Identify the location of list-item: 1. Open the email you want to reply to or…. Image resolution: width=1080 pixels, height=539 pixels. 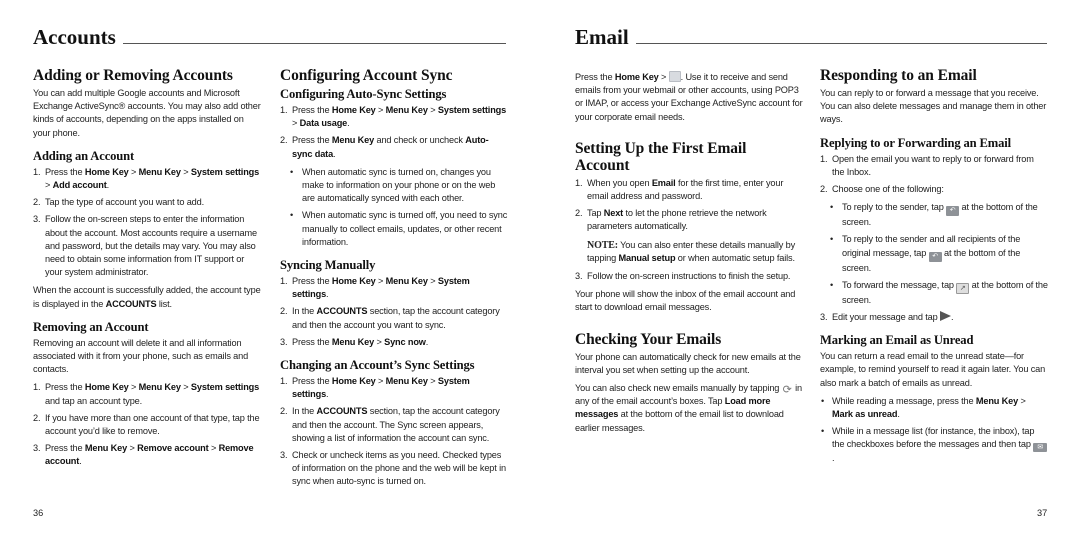
(927, 165).